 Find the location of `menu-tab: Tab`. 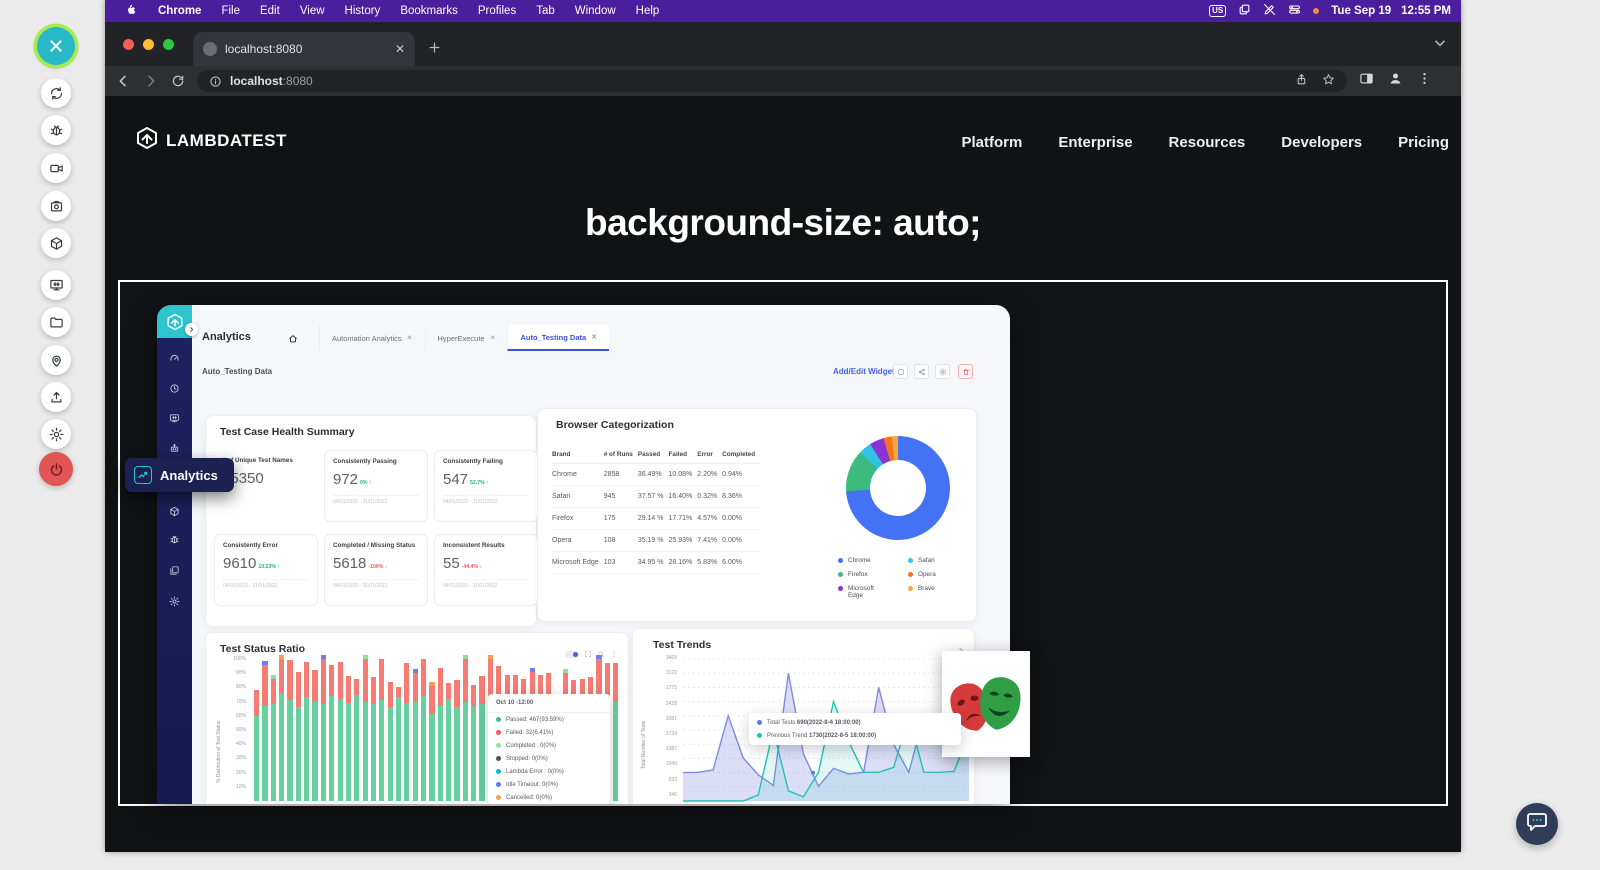

menu-tab: Tab is located at coordinates (545, 11).